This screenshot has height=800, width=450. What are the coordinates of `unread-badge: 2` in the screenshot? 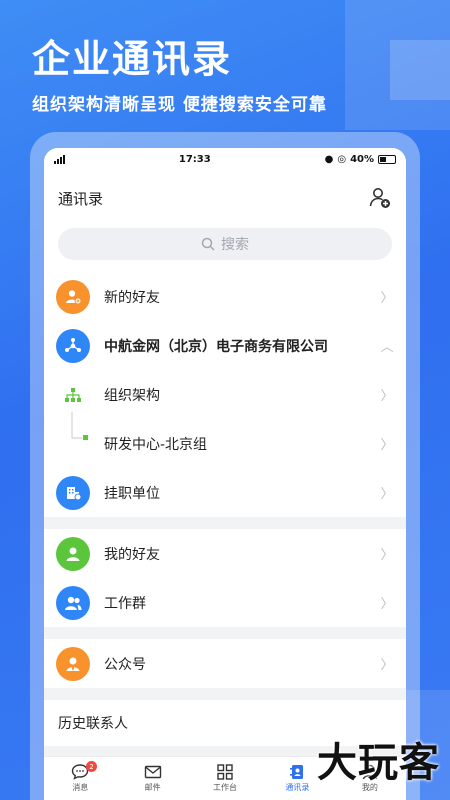 It's located at (91, 766).